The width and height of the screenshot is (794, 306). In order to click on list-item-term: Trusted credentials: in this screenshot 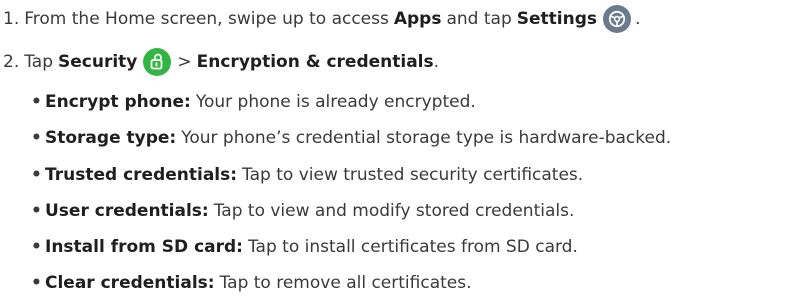, I will do `click(141, 175)`.